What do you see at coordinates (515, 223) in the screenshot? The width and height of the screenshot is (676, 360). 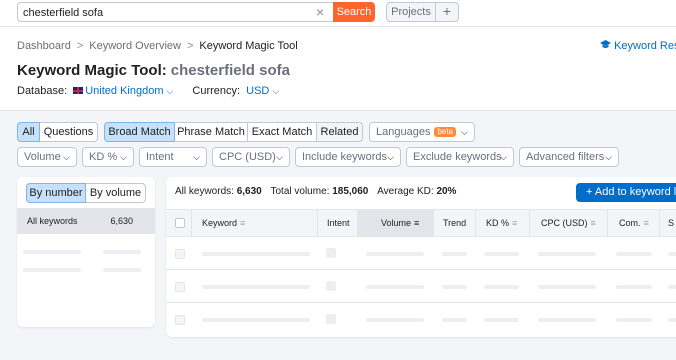 I see `sort-icon: ≡` at bounding box center [515, 223].